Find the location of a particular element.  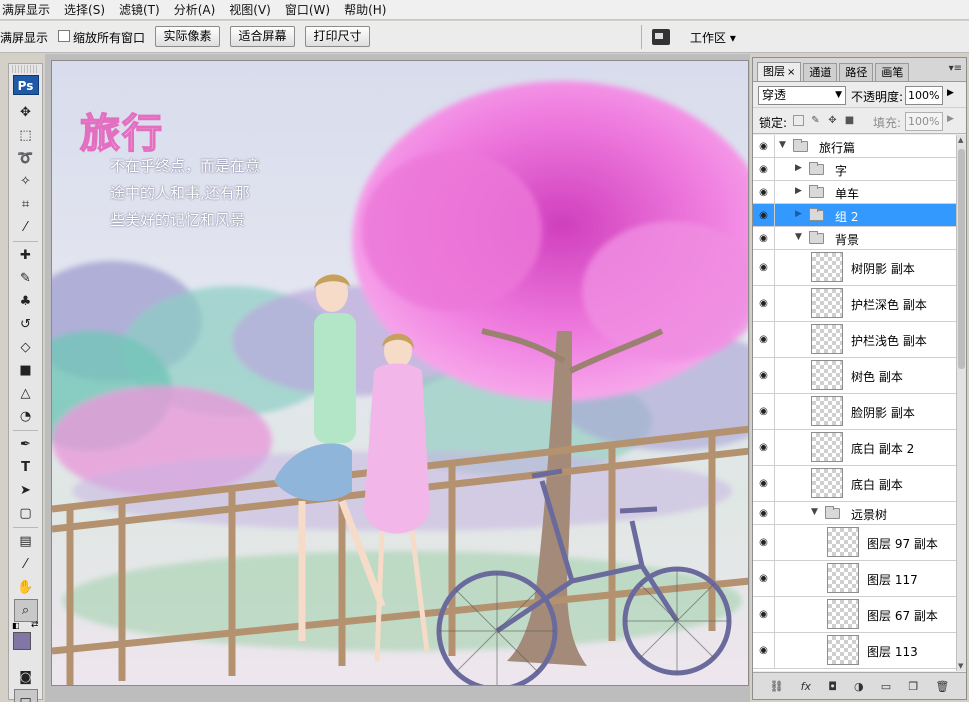

menu-item-select: 选择(S) is located at coordinates (84, 10).